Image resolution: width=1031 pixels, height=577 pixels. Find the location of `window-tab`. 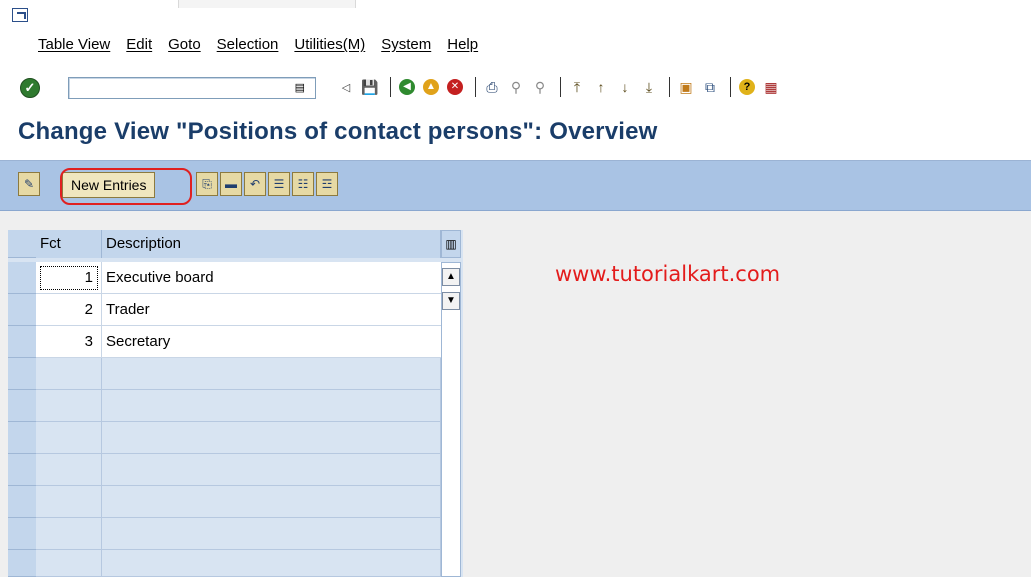

window-tab is located at coordinates (267, 4).